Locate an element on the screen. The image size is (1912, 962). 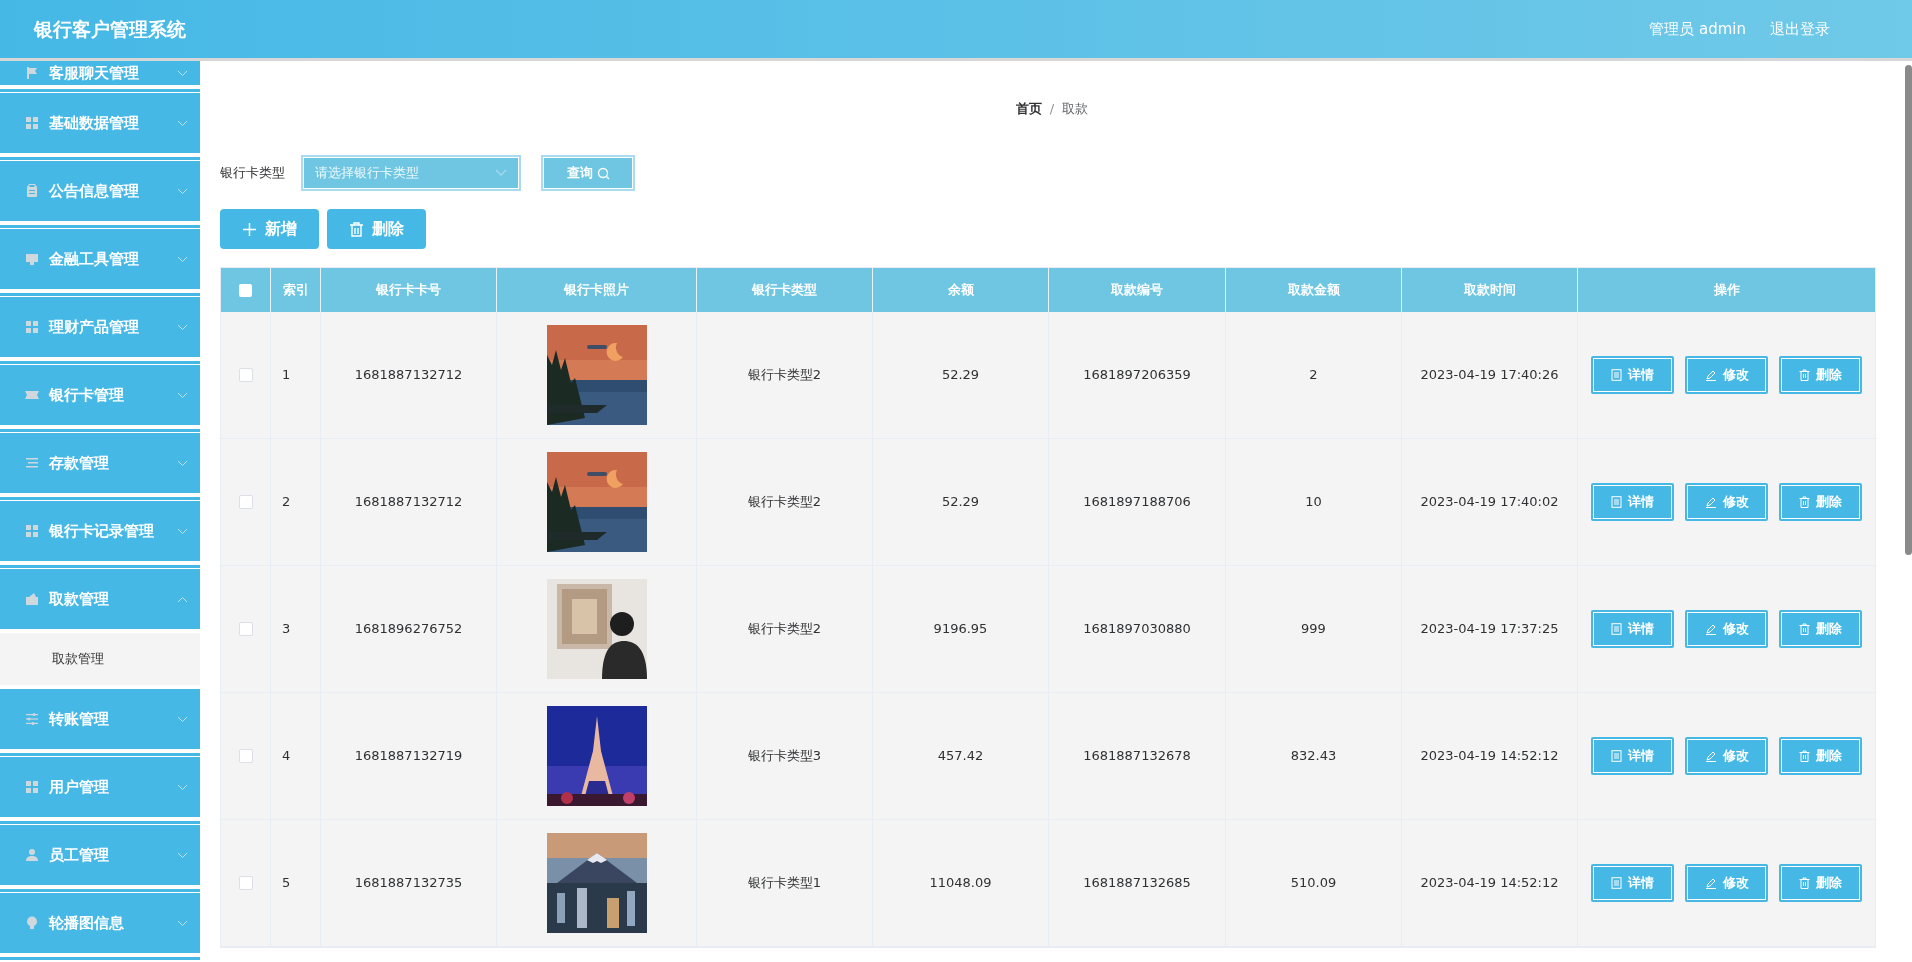
select-all-checkbox is located at coordinates (245, 290).